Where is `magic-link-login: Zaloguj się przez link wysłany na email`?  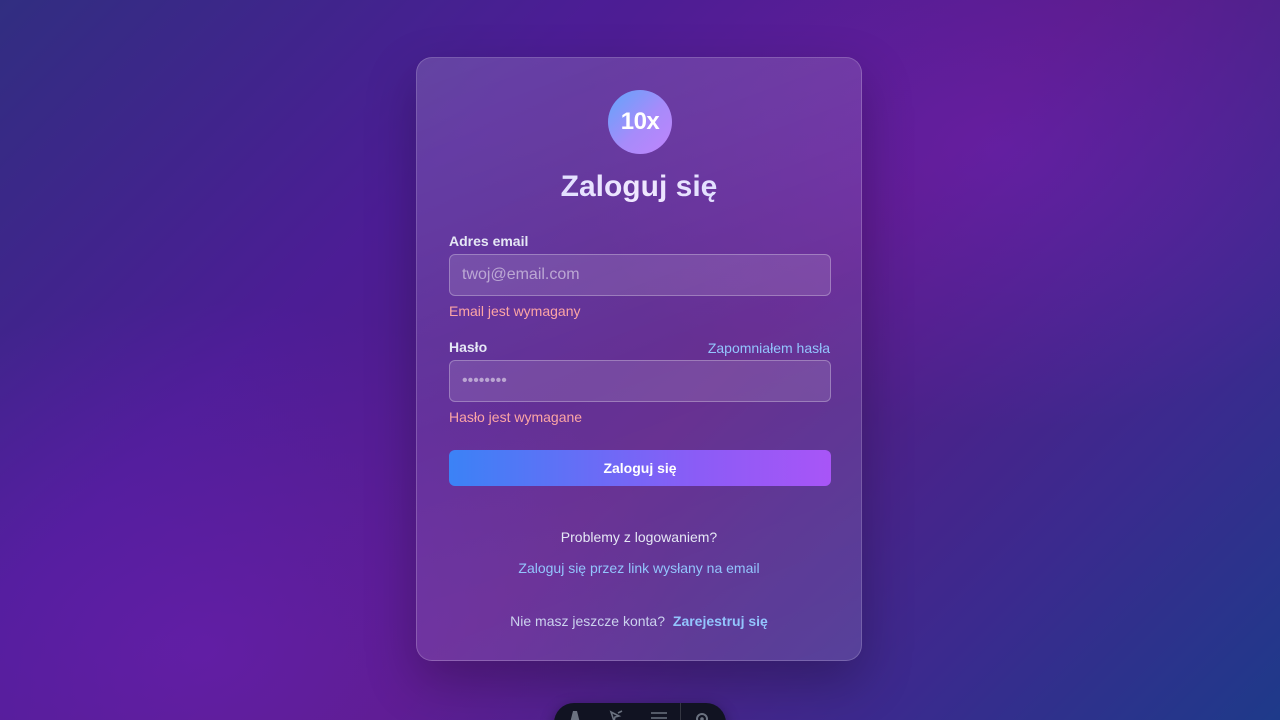
magic-link-login: Zaloguj się przez link wysłany na email is located at coordinates (638, 568).